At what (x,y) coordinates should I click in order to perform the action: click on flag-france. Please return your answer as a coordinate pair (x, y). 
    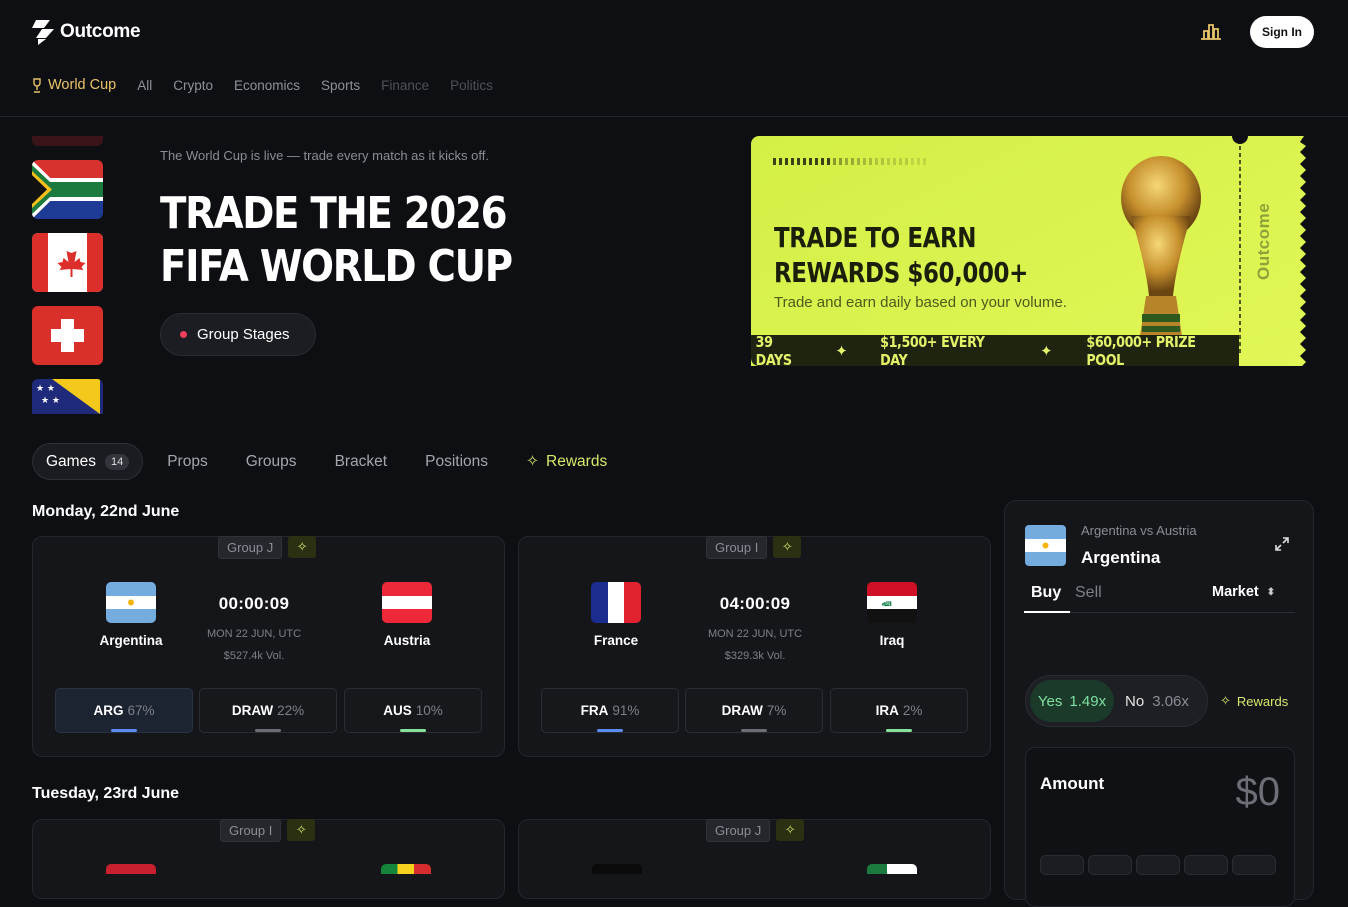
    Looking at the image, I should click on (616, 602).